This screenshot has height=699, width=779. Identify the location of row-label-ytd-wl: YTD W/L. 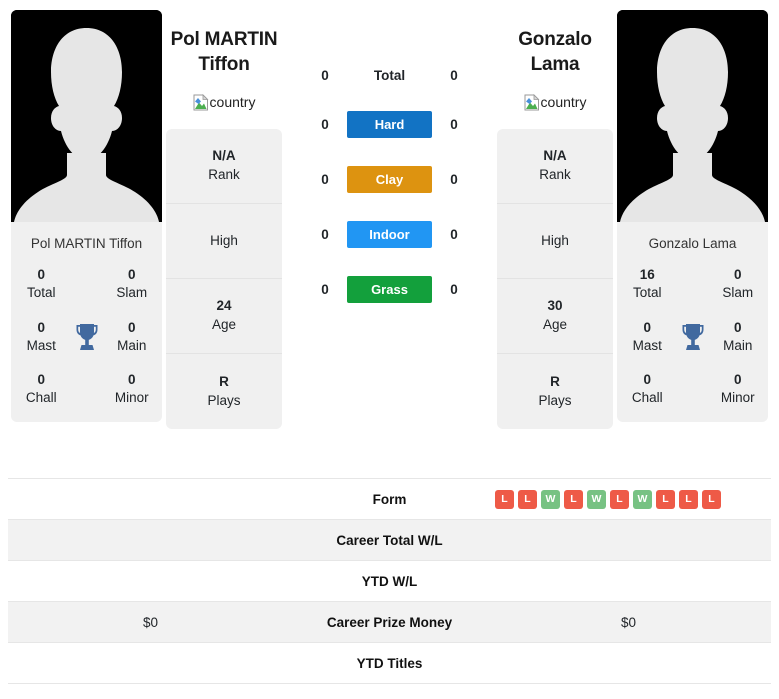
(389, 581).